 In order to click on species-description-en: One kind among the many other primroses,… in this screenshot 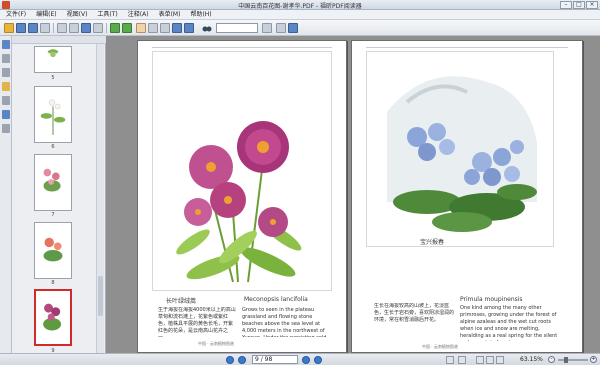, I will do `click(509, 323)`.